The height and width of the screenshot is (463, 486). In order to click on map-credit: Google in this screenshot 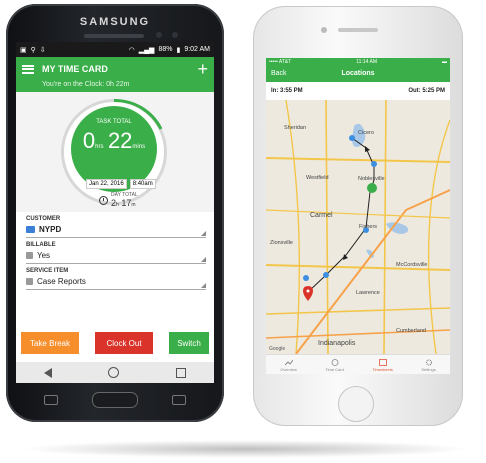, I will do `click(277, 349)`.